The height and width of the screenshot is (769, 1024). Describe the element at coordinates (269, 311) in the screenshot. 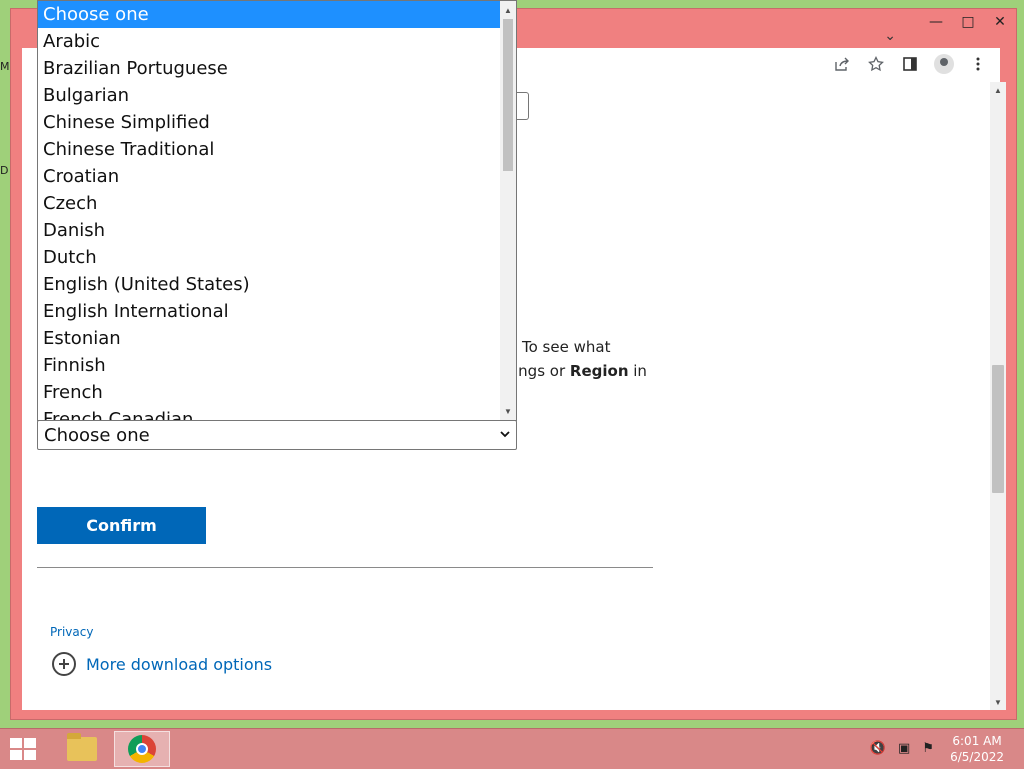

I see `dropdown-option: English International` at that location.